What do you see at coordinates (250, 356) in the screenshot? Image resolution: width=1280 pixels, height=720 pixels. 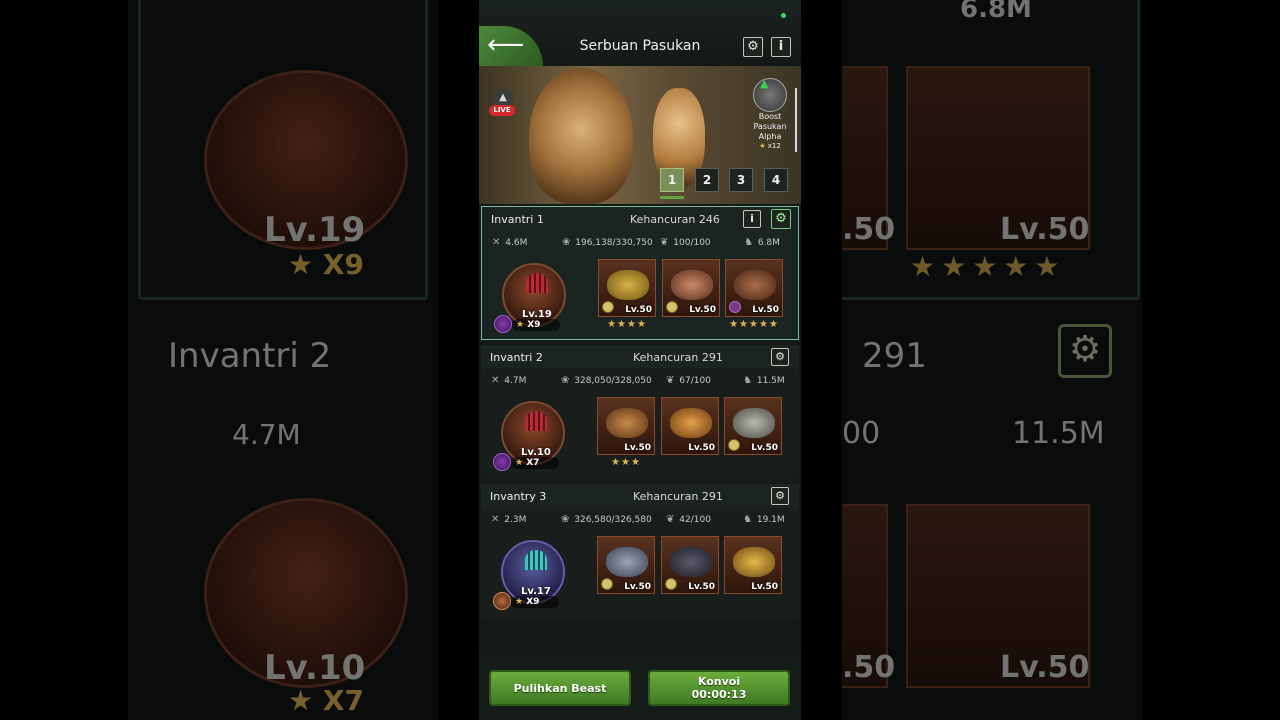 I see `backdrop-left-squad-name: Invantri 2` at bounding box center [250, 356].